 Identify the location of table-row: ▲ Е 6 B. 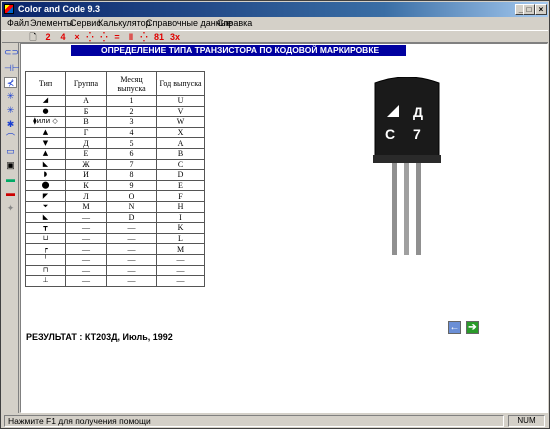
(115, 153).